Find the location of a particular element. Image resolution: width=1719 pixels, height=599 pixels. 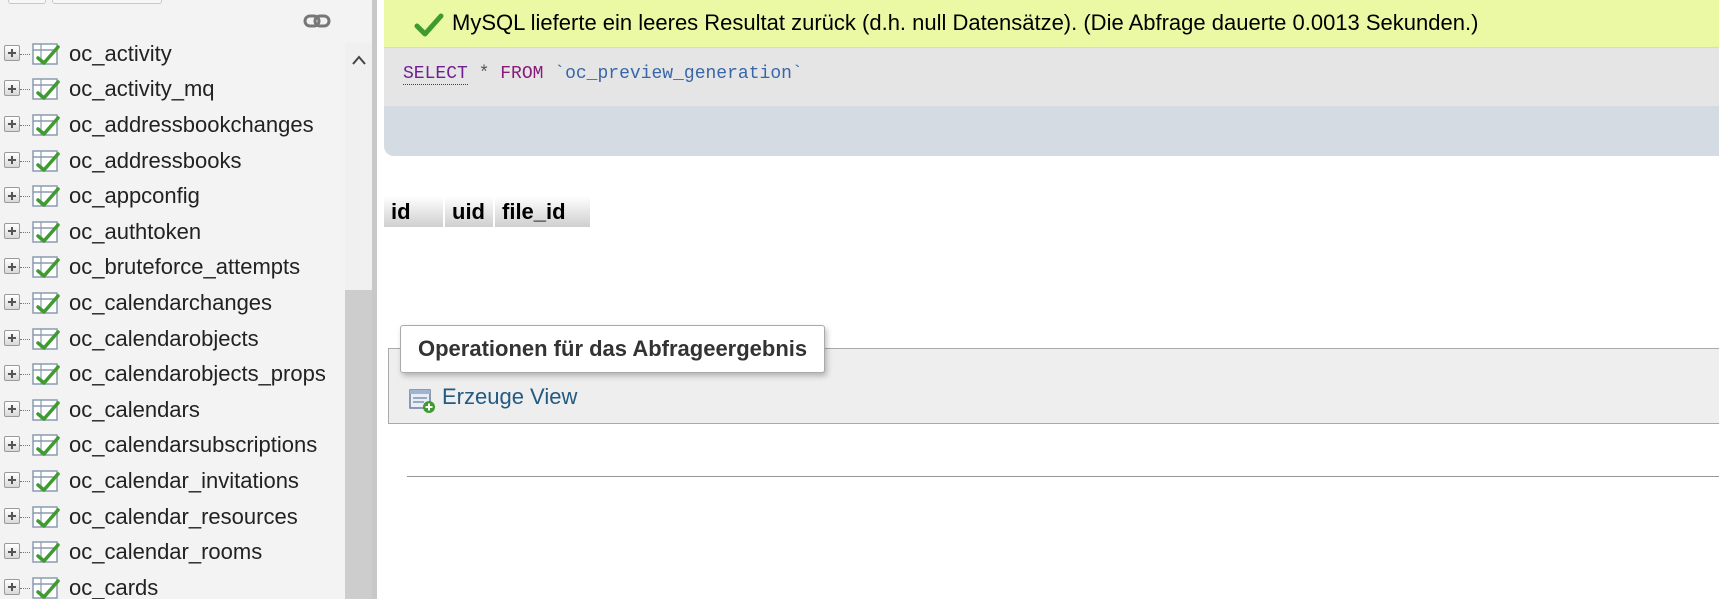

nav-table-item: oc_activity_mq is located at coordinates (172, 90).